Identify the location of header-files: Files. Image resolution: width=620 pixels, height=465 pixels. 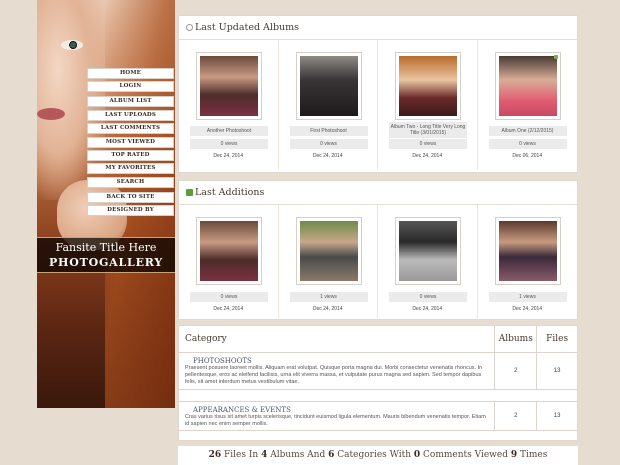
(557, 339).